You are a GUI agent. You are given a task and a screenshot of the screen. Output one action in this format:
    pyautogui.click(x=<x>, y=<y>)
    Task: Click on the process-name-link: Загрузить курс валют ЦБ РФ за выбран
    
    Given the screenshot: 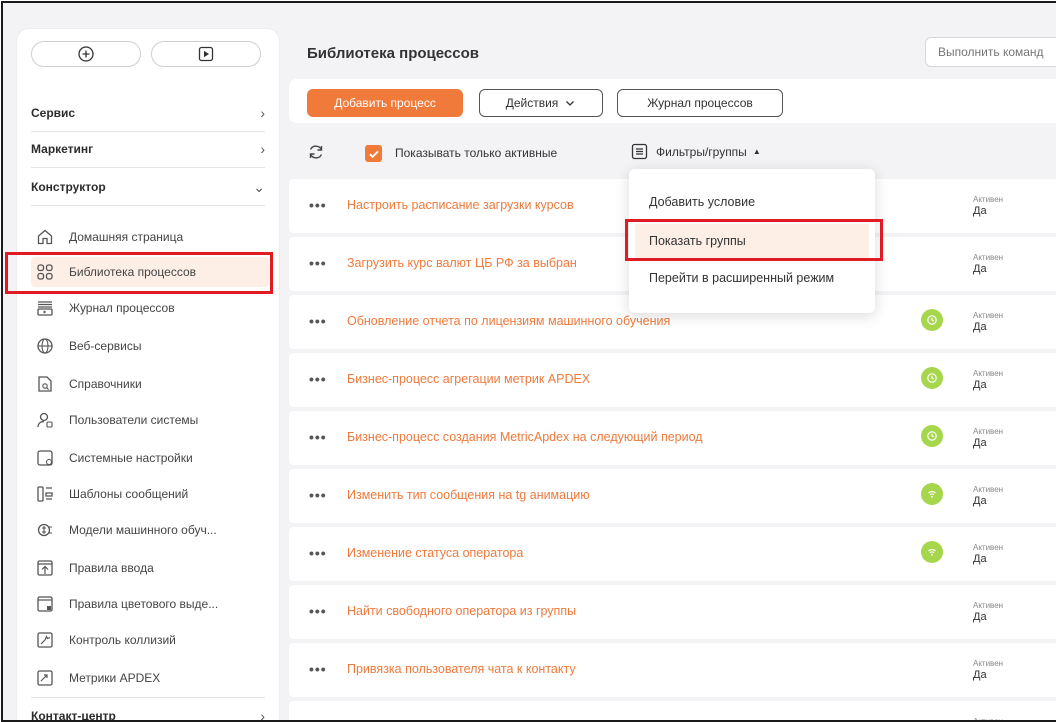 What is the action you would take?
    pyautogui.click(x=462, y=263)
    